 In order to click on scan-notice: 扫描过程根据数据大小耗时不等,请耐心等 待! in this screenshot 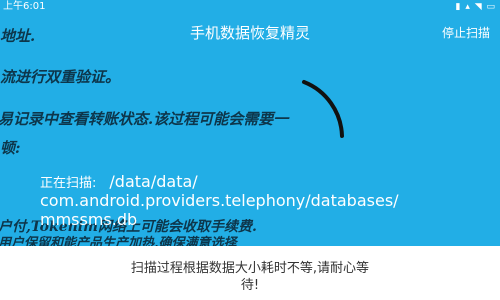, I will do `click(250, 277)`.